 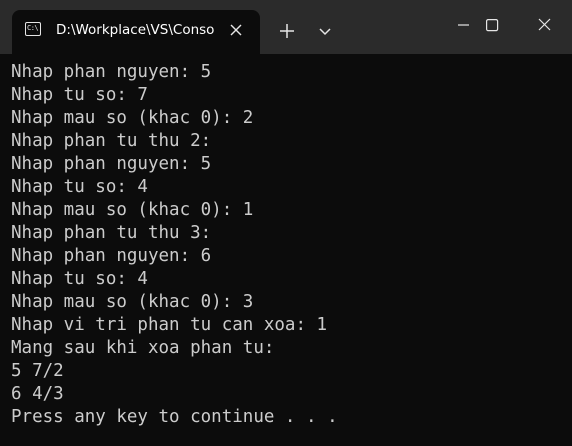 I want to click on console-line: Nhap tu so: 7, so click(x=79, y=95).